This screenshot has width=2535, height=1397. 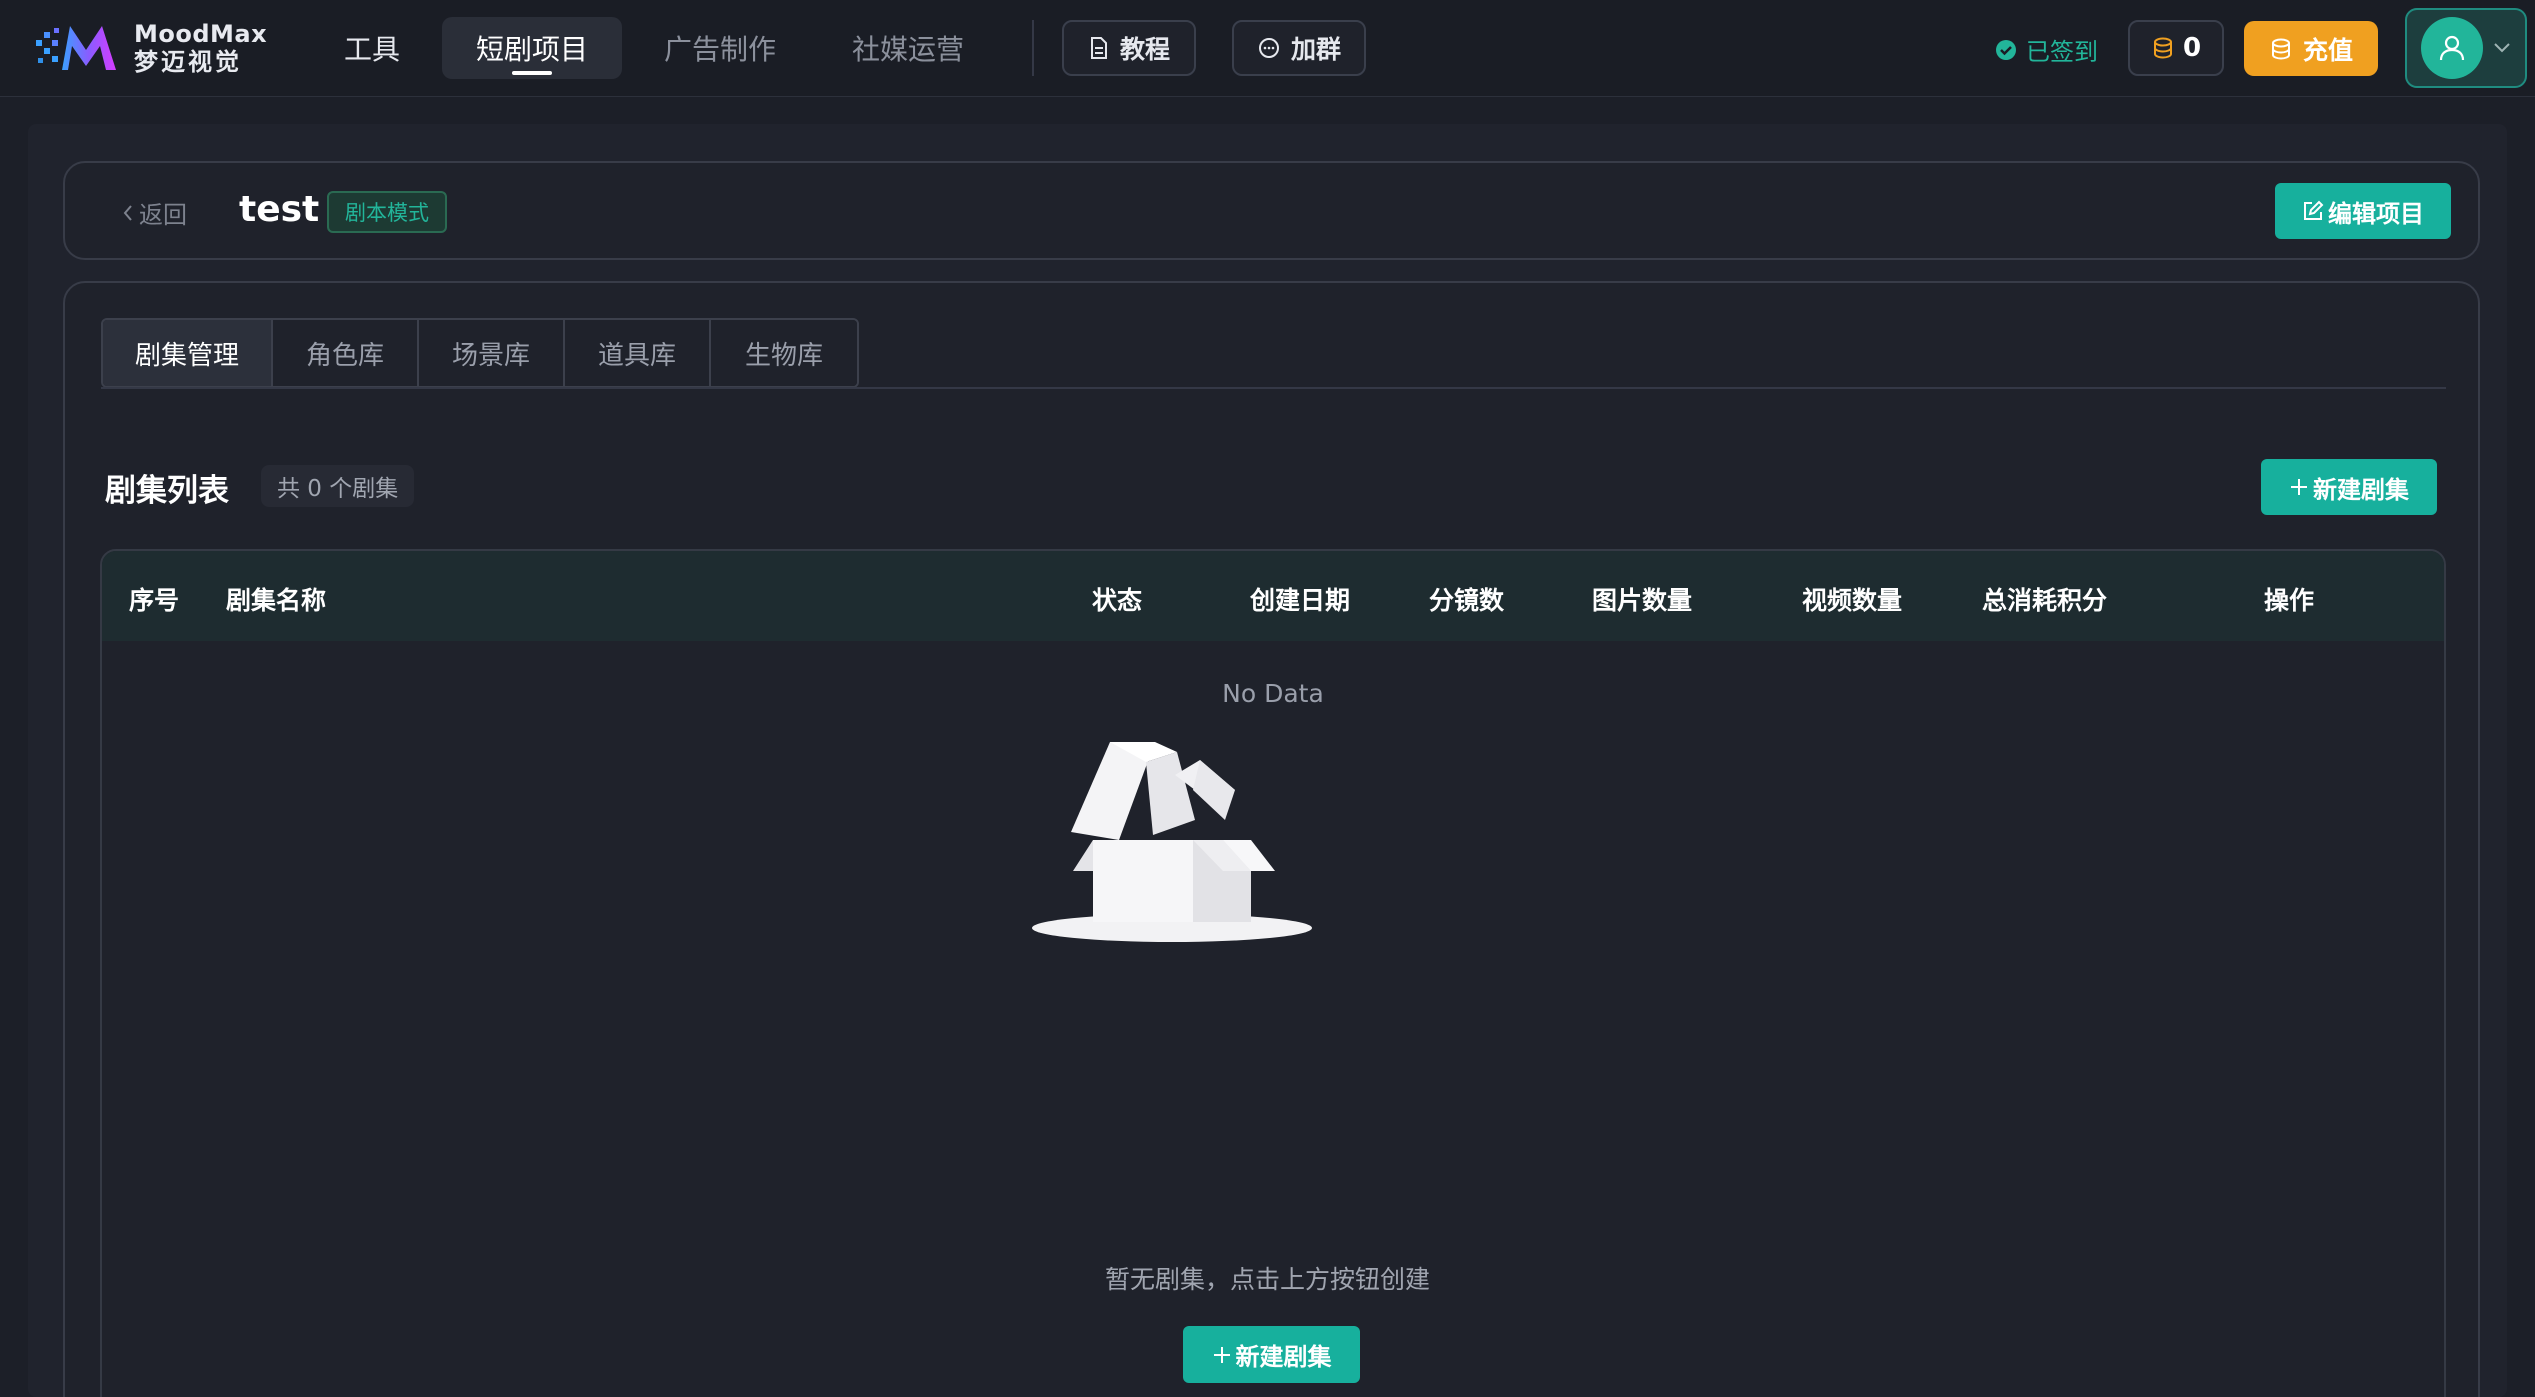 I want to click on back-label: 返回, so click(x=163, y=215).